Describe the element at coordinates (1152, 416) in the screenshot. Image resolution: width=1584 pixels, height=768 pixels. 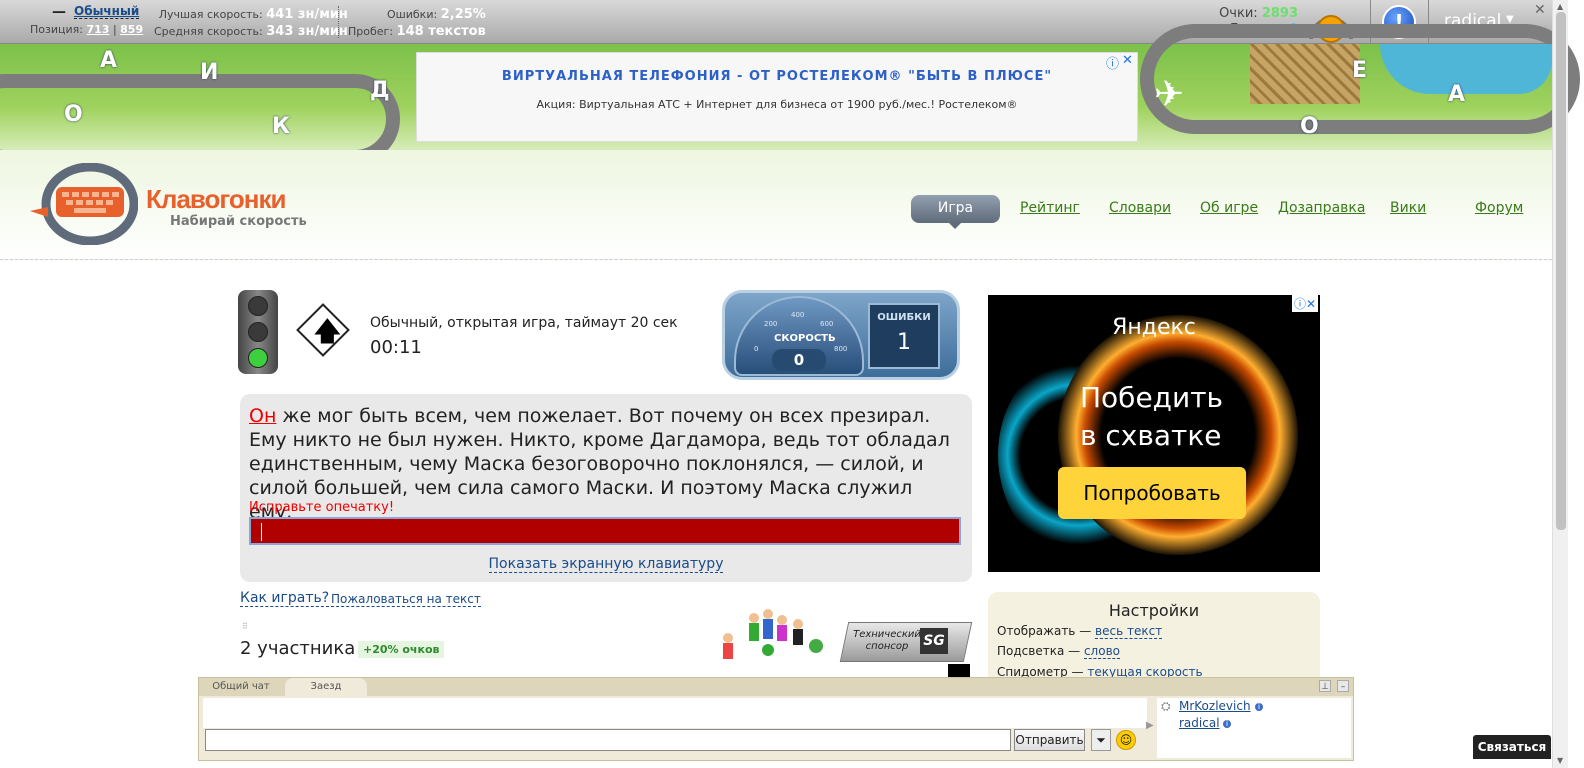
I see `ad-slogan: Победить в схватке` at that location.